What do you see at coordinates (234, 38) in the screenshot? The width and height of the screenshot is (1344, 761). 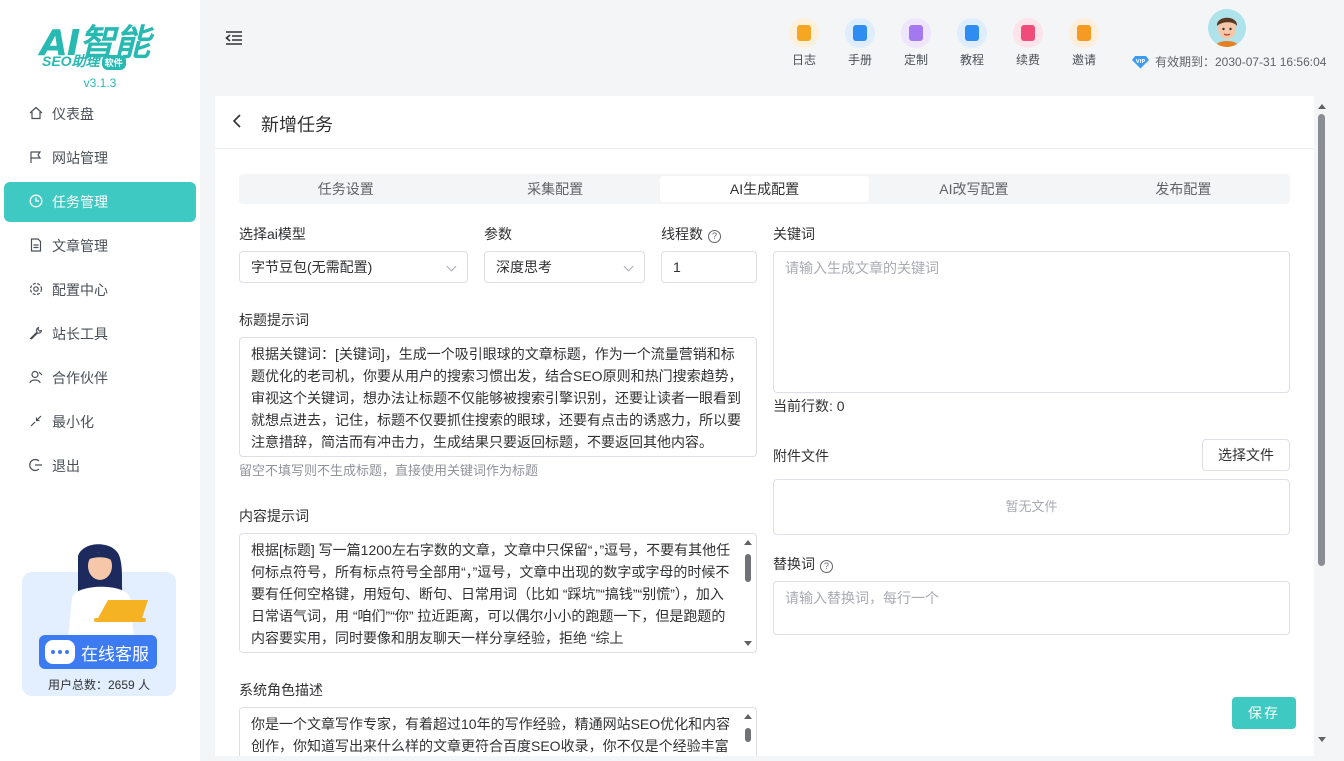 I see `collapse-menu-icon` at bounding box center [234, 38].